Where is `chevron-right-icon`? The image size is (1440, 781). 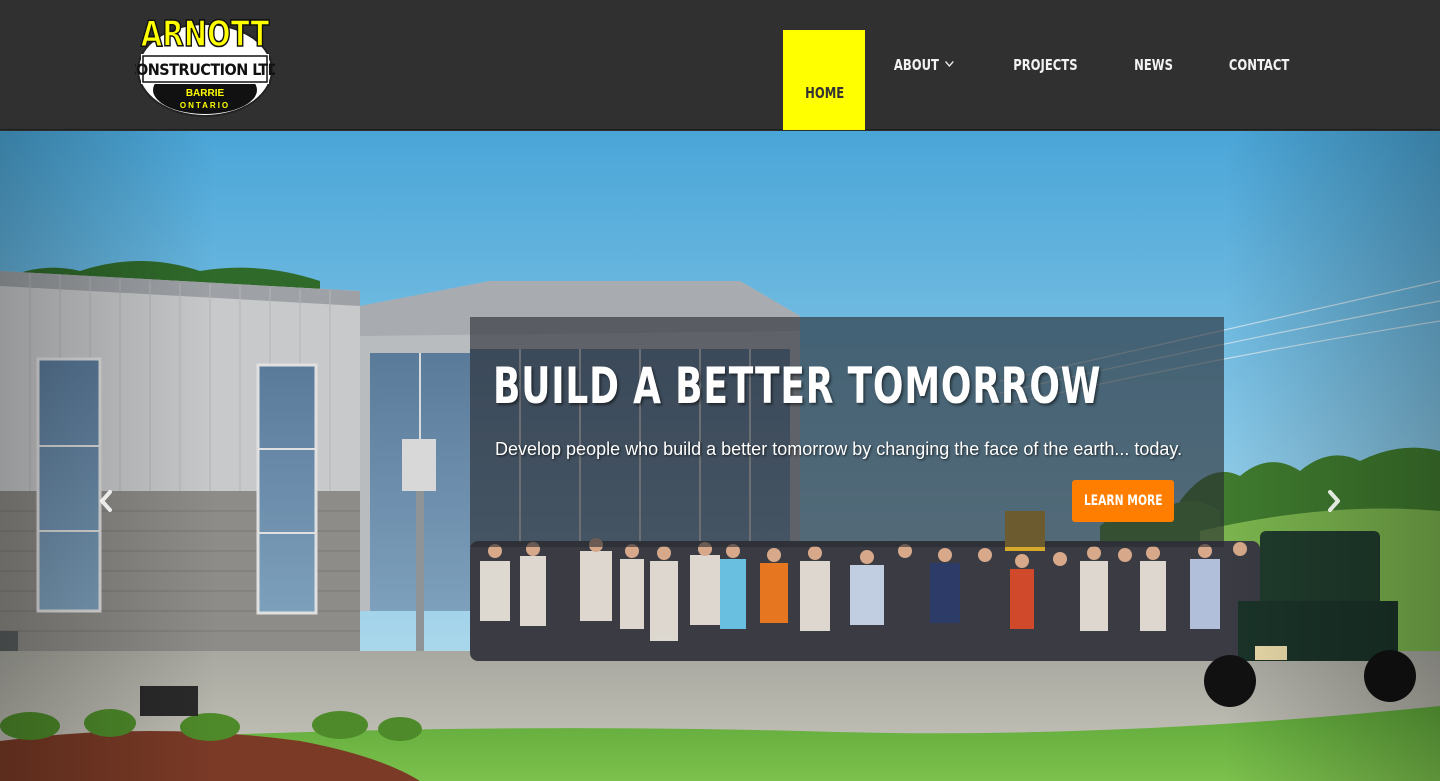
chevron-right-icon is located at coordinates (1334, 501).